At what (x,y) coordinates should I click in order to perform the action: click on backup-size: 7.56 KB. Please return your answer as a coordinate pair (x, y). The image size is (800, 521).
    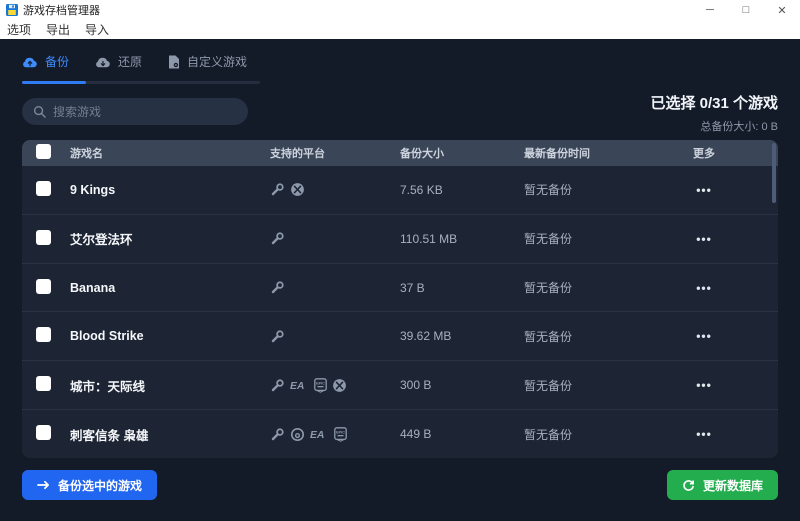
    Looking at the image, I should click on (421, 189).